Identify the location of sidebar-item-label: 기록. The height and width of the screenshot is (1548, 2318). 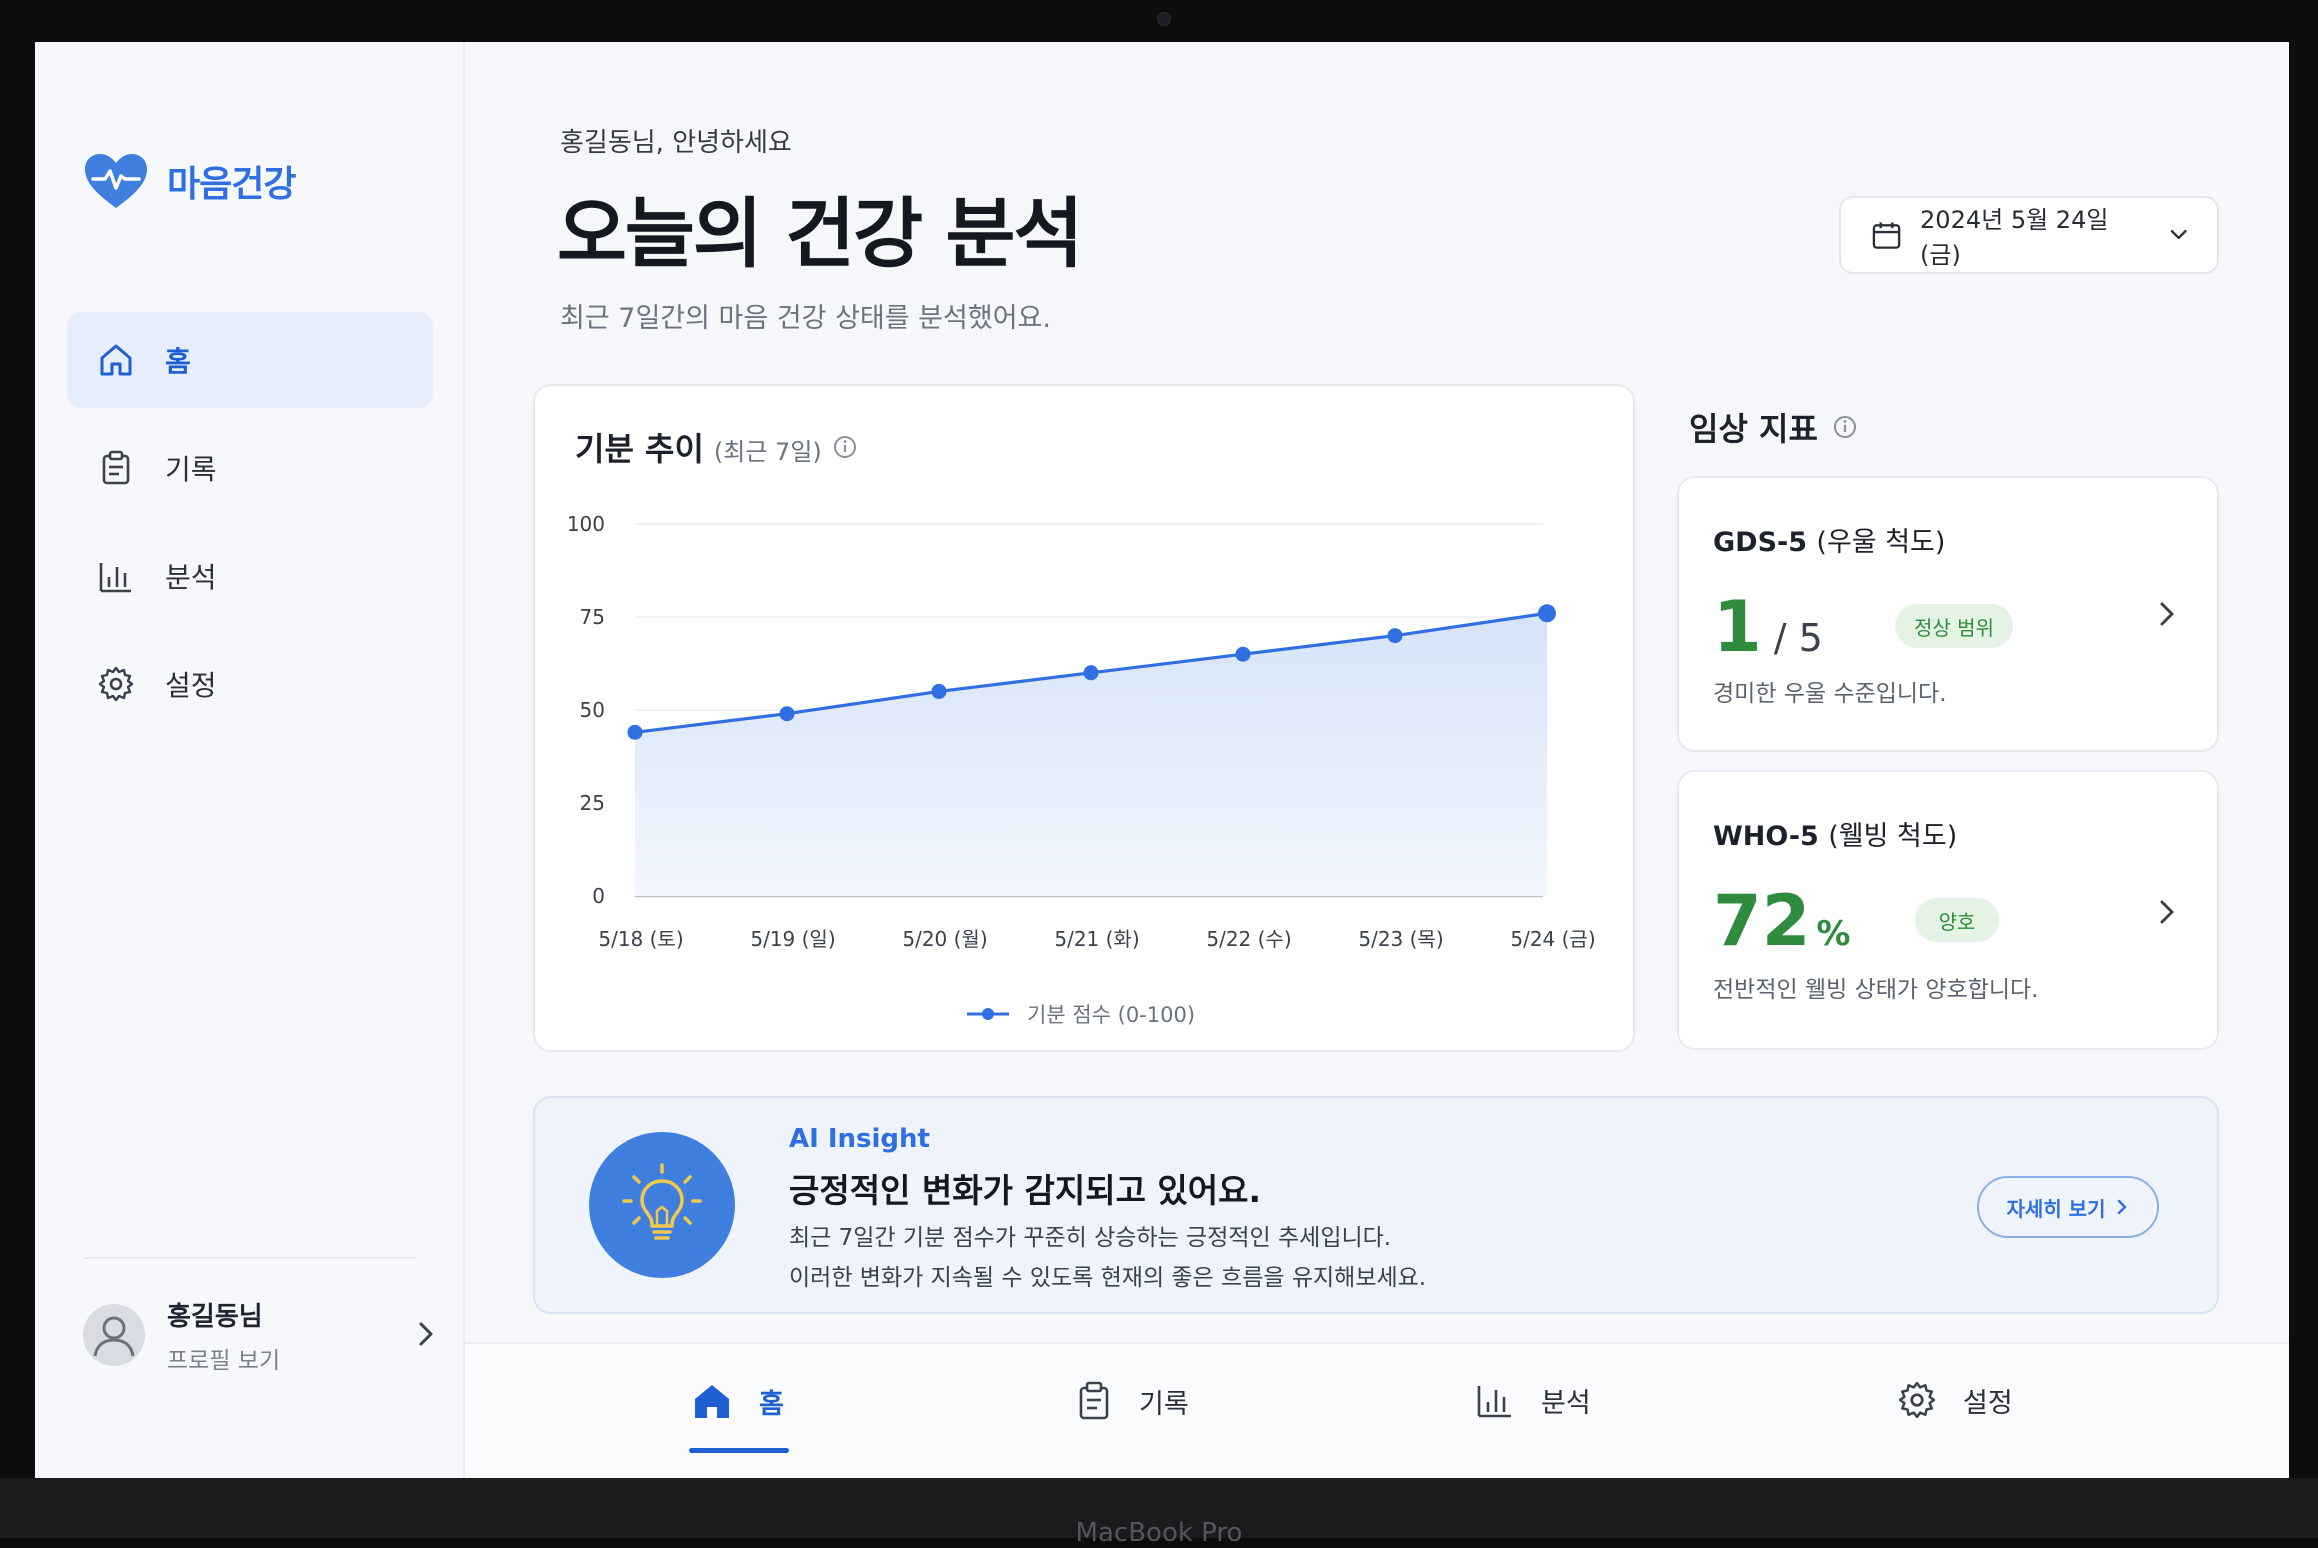
(191, 469).